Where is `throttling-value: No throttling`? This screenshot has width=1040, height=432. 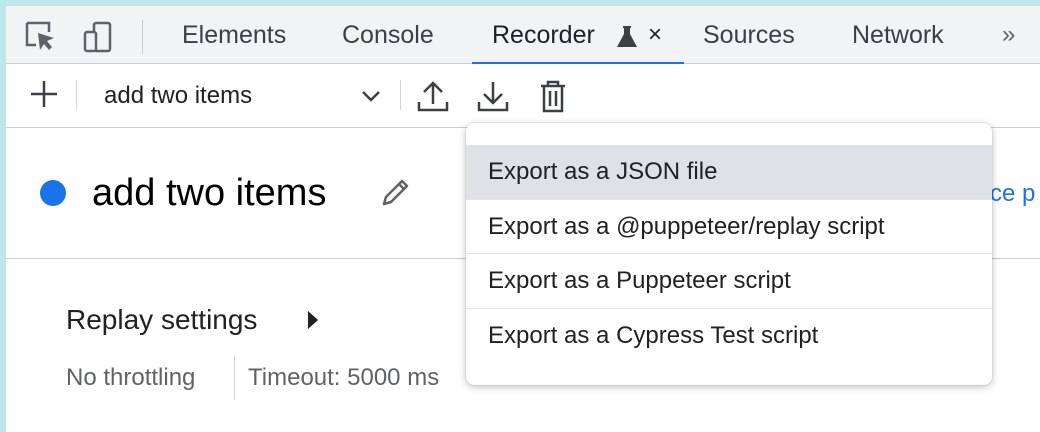 throttling-value: No throttling is located at coordinates (131, 377).